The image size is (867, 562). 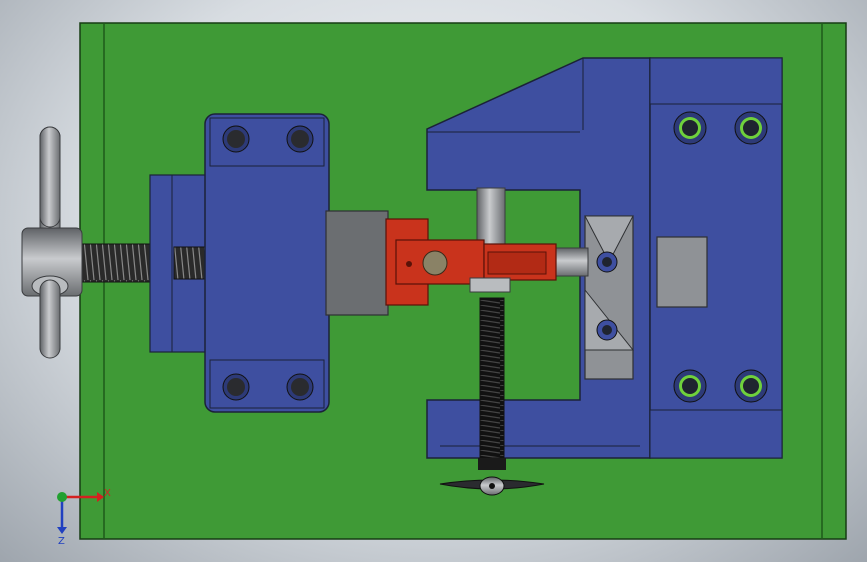 I want to click on lower-lead-screw, so click(x=492, y=383).